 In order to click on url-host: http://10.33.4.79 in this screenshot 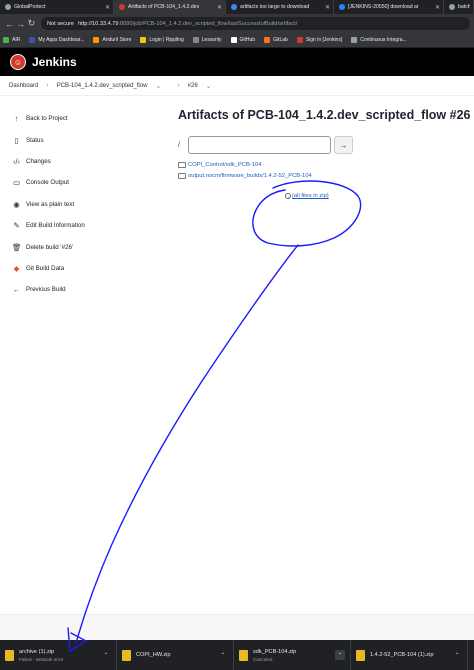, I will do `click(98, 23)`.